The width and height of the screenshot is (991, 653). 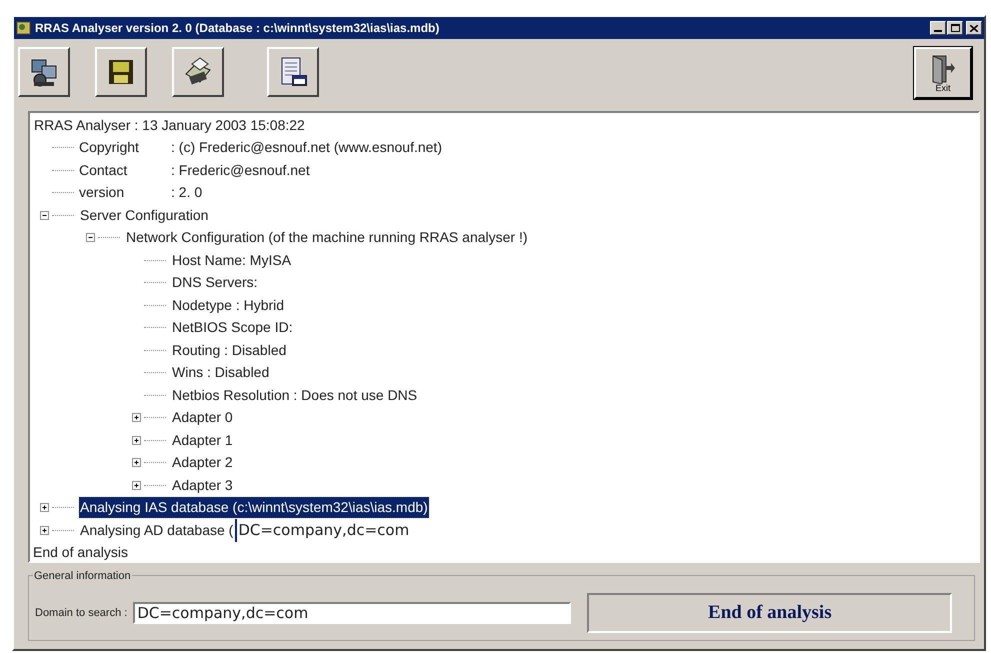 I want to click on tree-item: Routing : Disabled, so click(x=229, y=350).